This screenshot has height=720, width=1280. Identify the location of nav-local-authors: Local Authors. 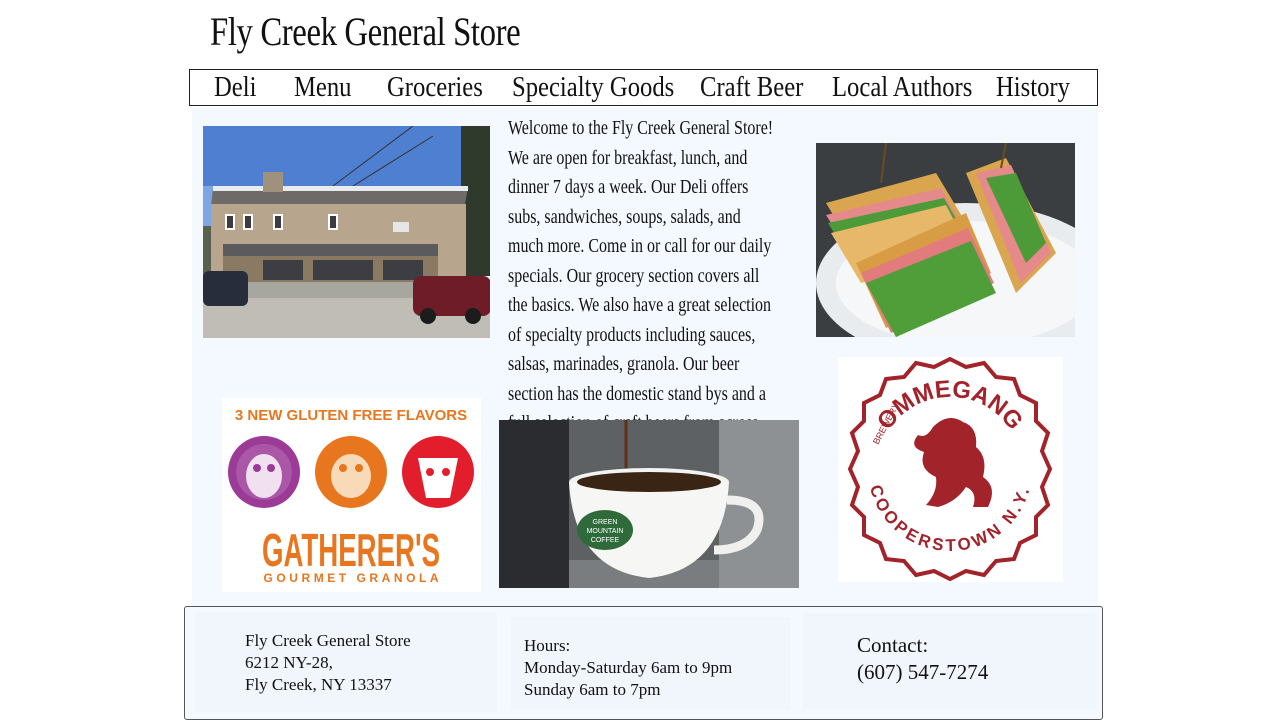
(902, 87).